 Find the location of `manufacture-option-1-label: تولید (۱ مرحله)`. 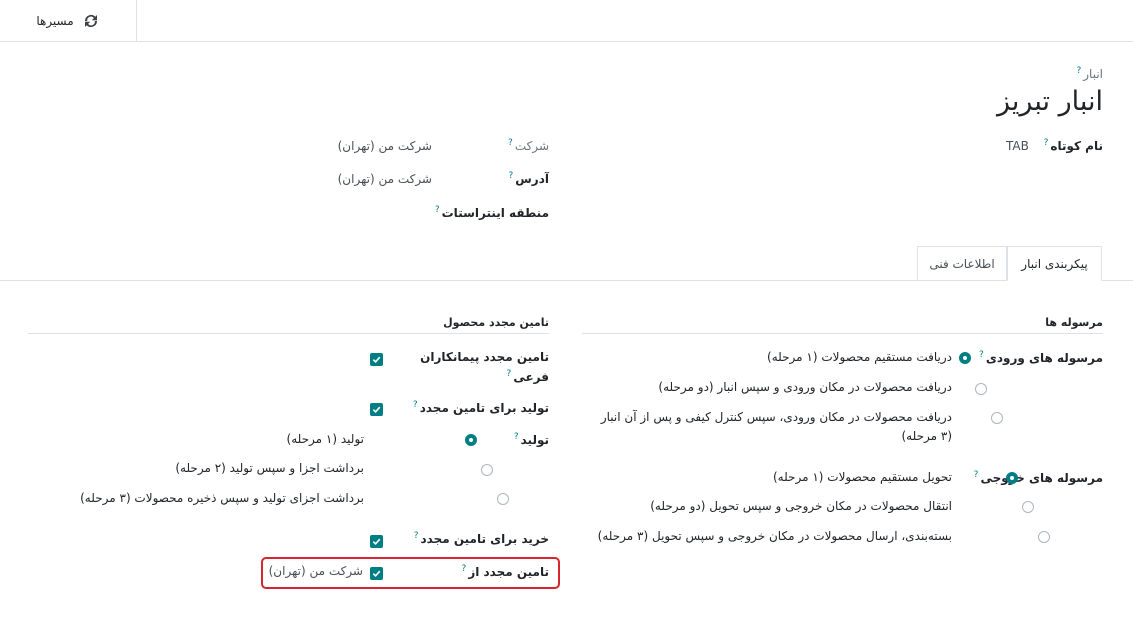

manufacture-option-1-label: تولید (۱ مرحله) is located at coordinates (325, 439).